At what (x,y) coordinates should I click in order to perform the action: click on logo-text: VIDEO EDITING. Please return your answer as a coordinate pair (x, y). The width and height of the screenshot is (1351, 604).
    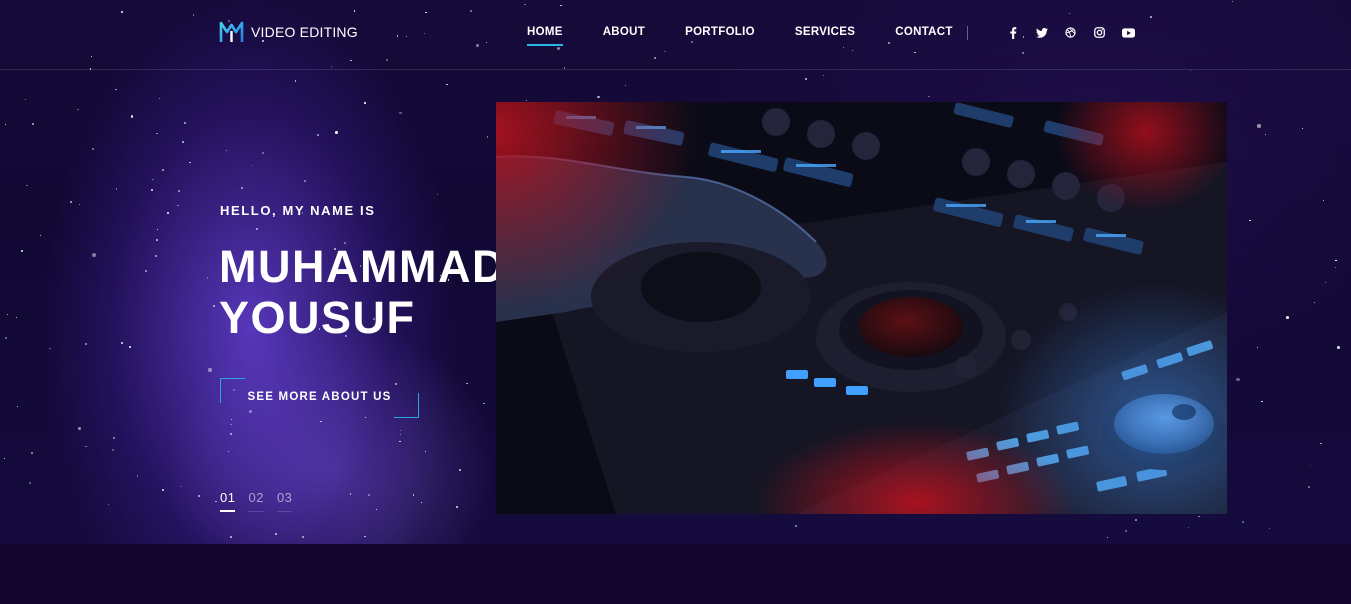
    Looking at the image, I should click on (304, 32).